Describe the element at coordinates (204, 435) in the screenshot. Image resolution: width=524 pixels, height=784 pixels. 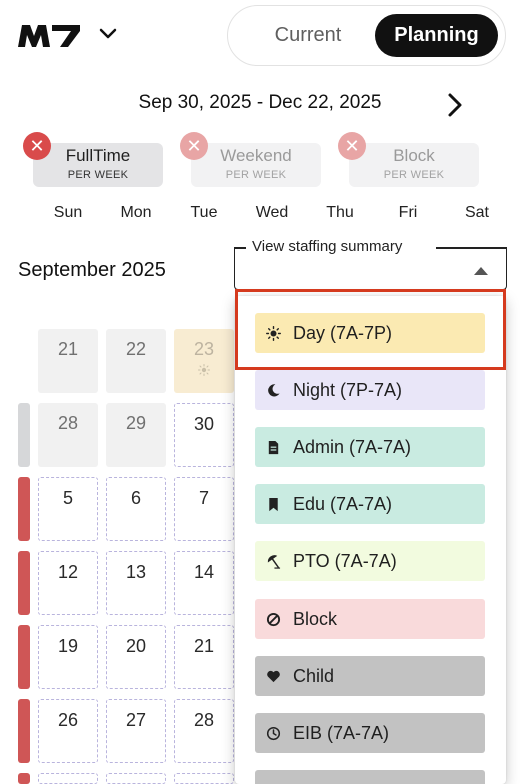
I see `calendar-day: 30` at that location.